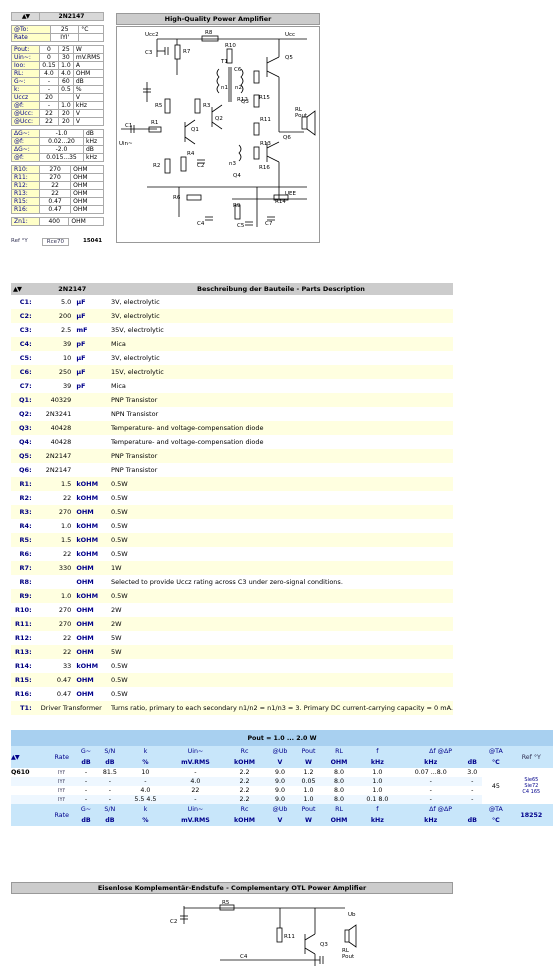 This screenshot has height=972, width=553. I want to click on perf-symbol: f, so click(377, 751).